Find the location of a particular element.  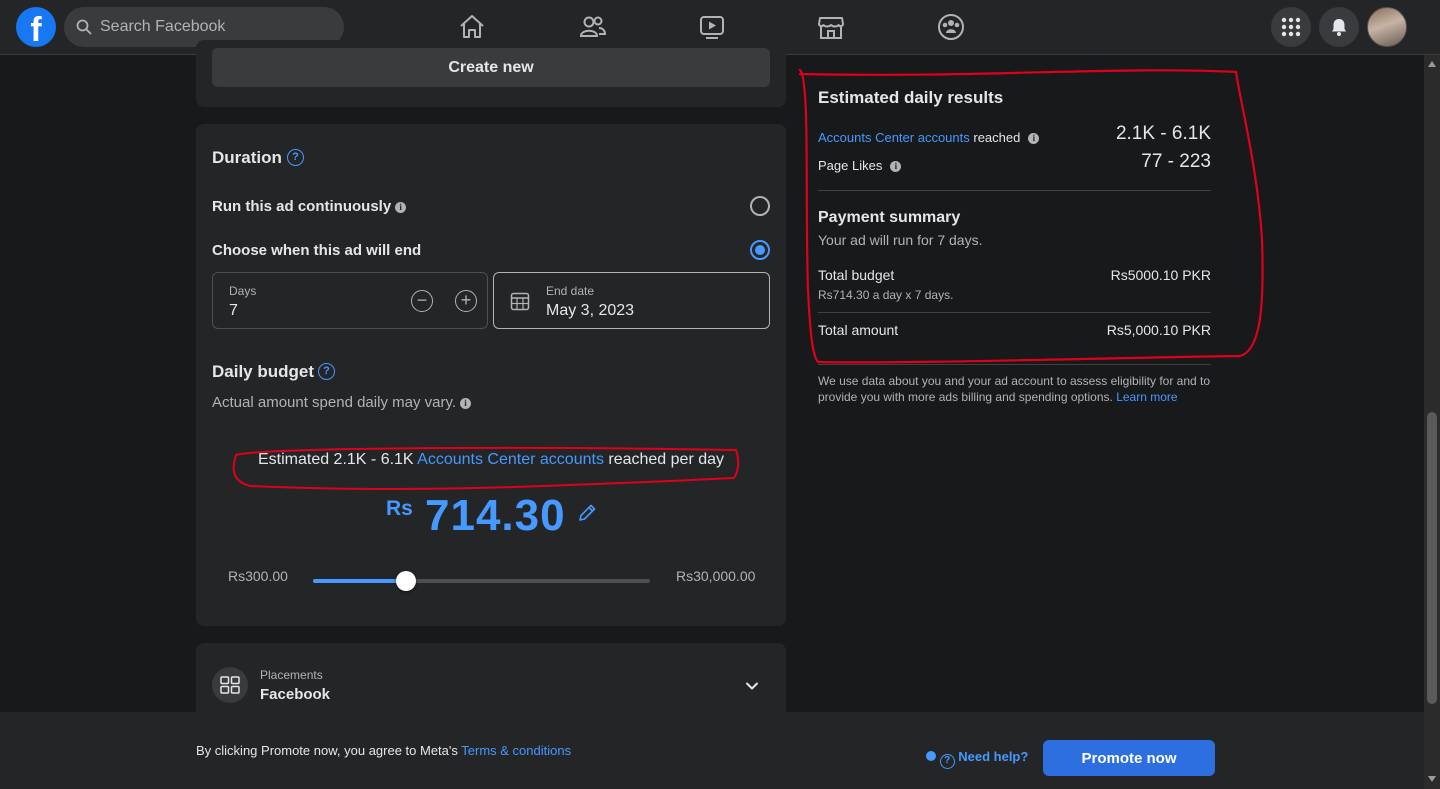

promote-now-button: Promote now is located at coordinates (1129, 758).